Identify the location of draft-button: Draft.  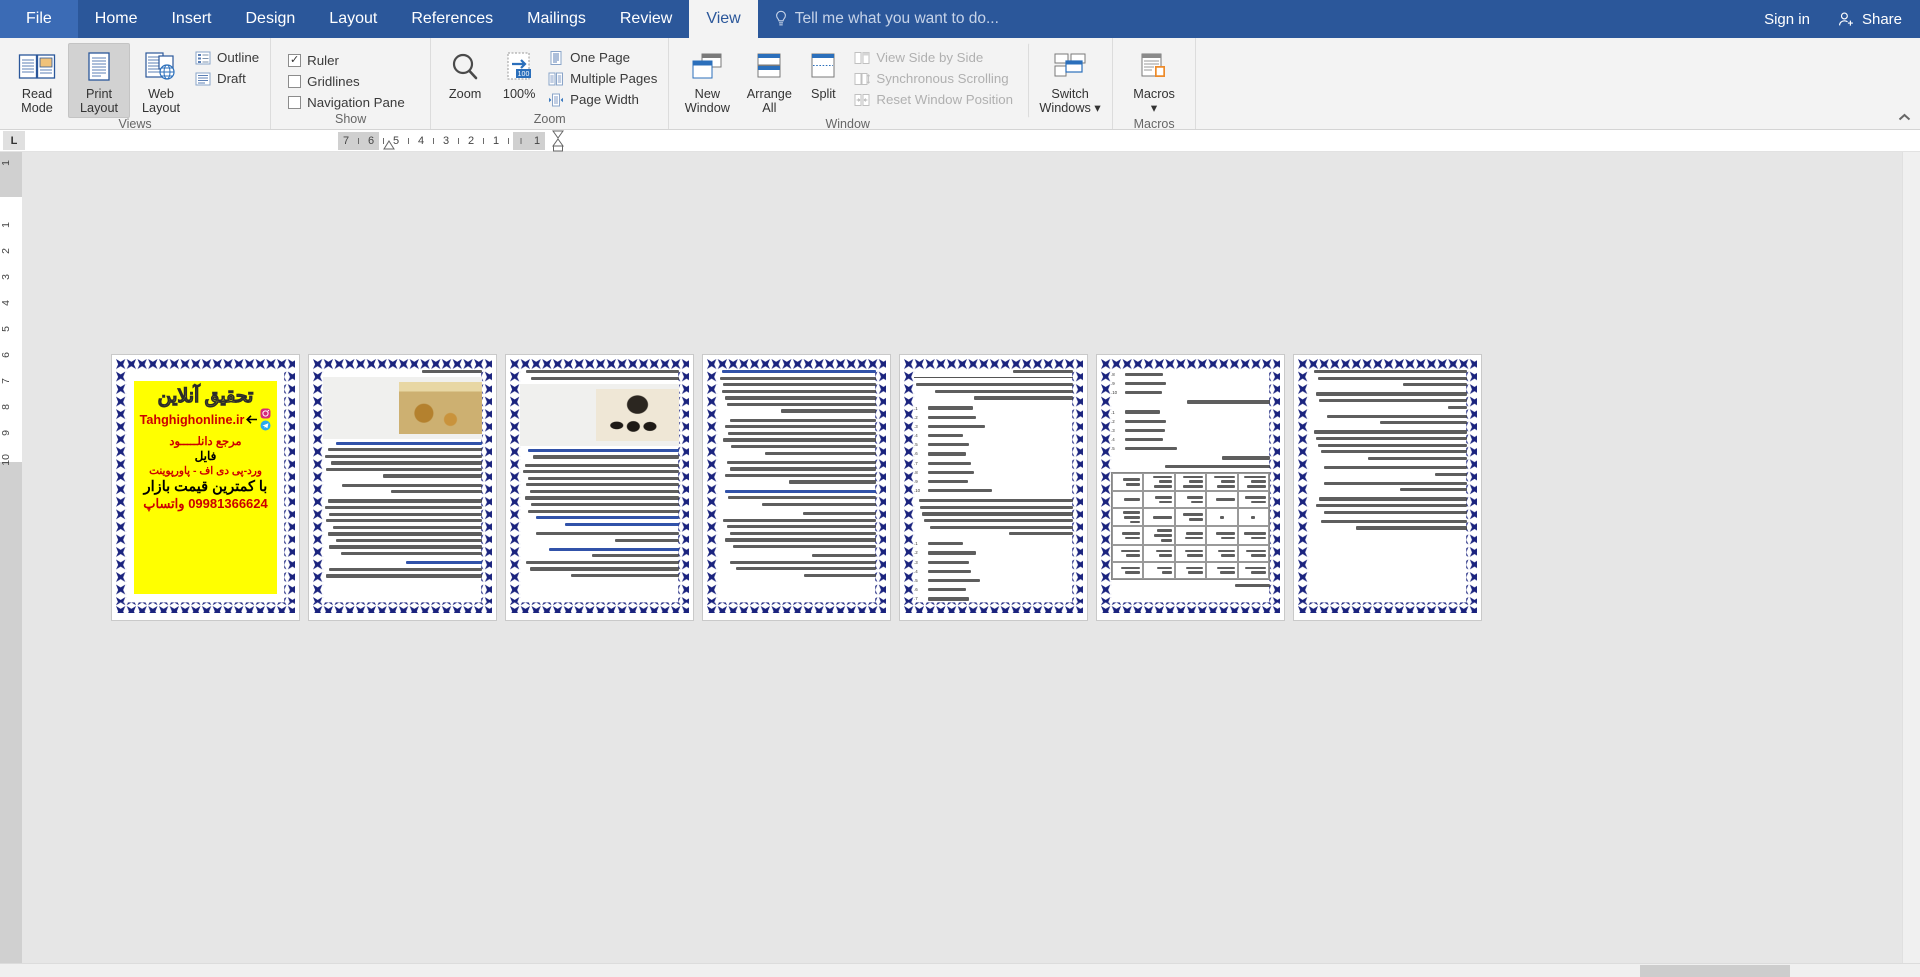
(228, 78).